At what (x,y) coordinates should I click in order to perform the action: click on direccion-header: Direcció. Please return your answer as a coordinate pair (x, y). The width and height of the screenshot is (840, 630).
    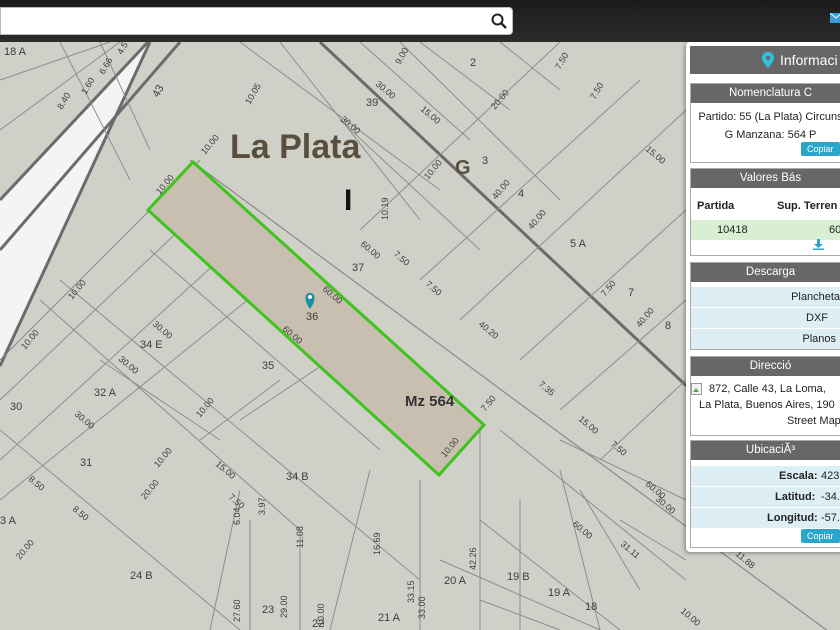
    Looking at the image, I should click on (765, 366).